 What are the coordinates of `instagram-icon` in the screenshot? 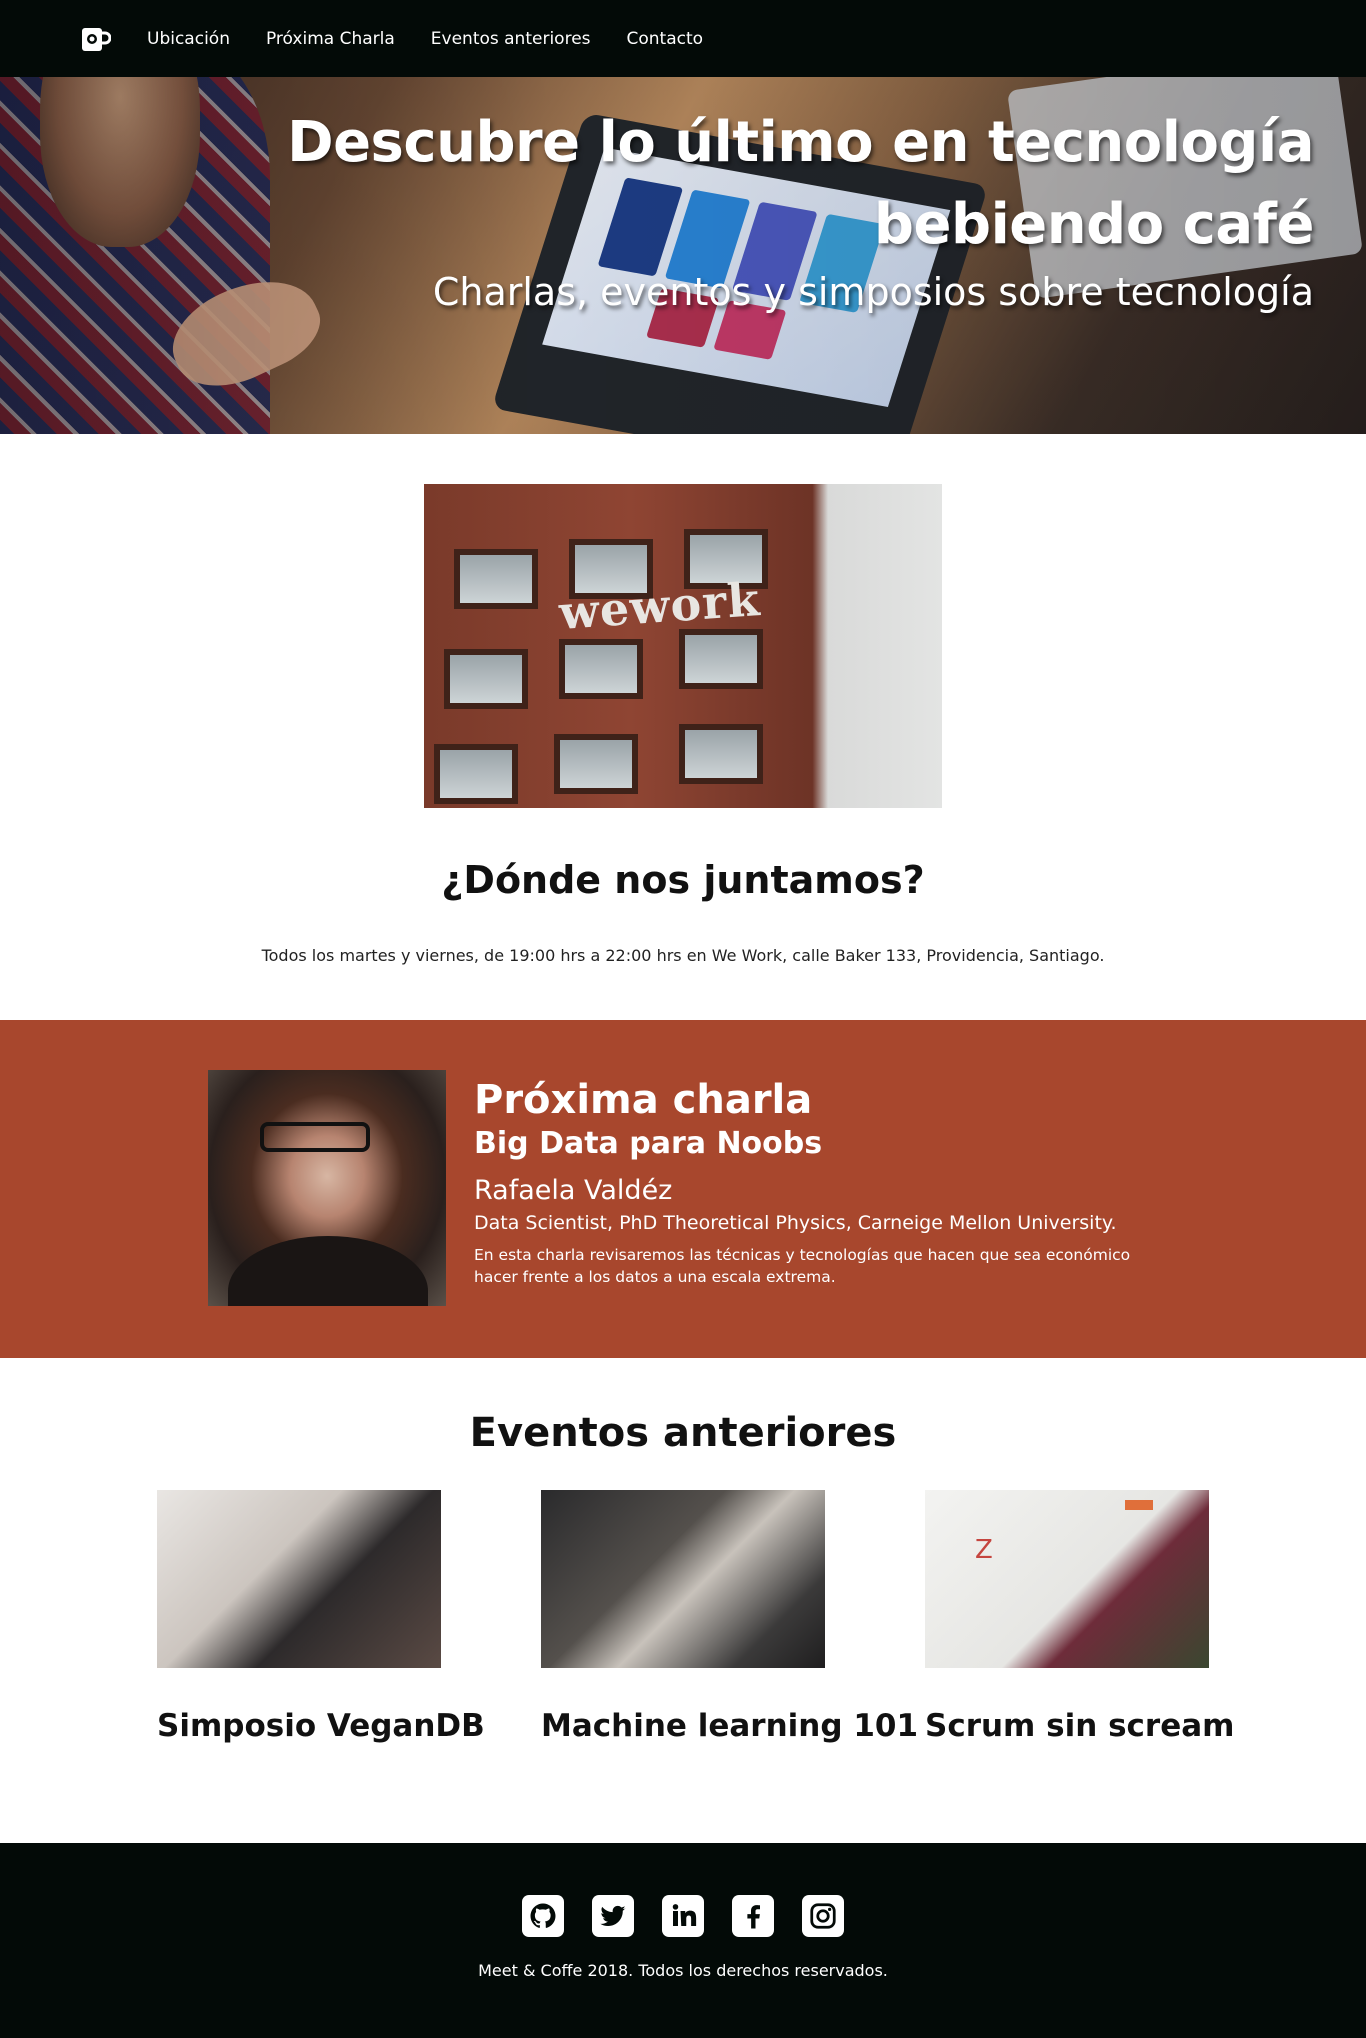 It's located at (823, 1916).